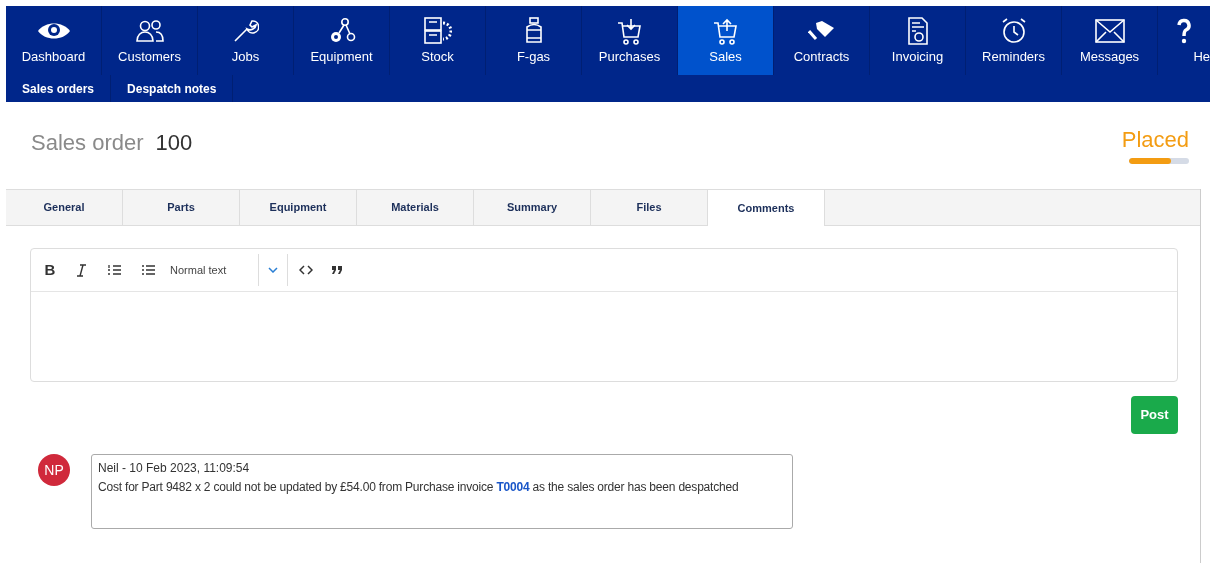 The image size is (1210, 563). I want to click on invoice-icon, so click(917, 31).